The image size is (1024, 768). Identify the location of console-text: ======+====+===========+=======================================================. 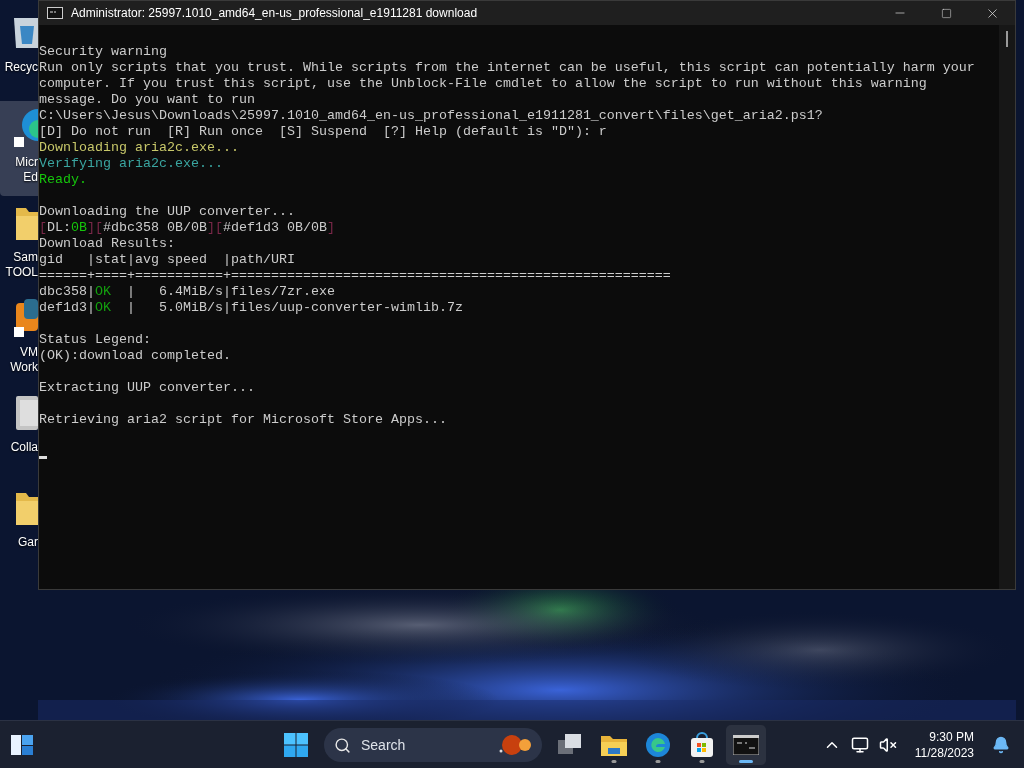
(355, 275).